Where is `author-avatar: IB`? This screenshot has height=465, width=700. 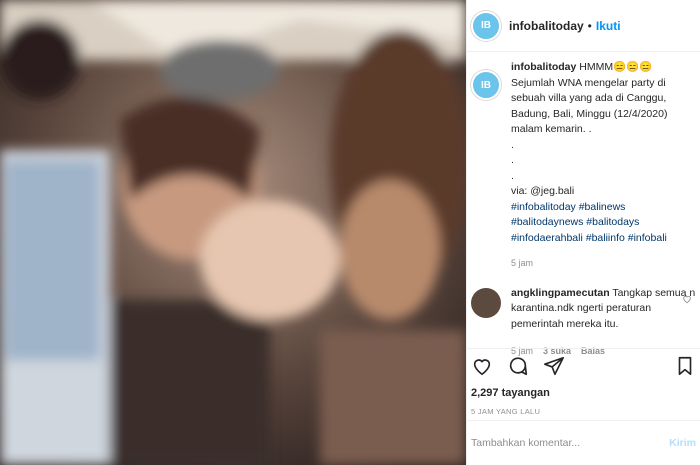
author-avatar: IB is located at coordinates (486, 25).